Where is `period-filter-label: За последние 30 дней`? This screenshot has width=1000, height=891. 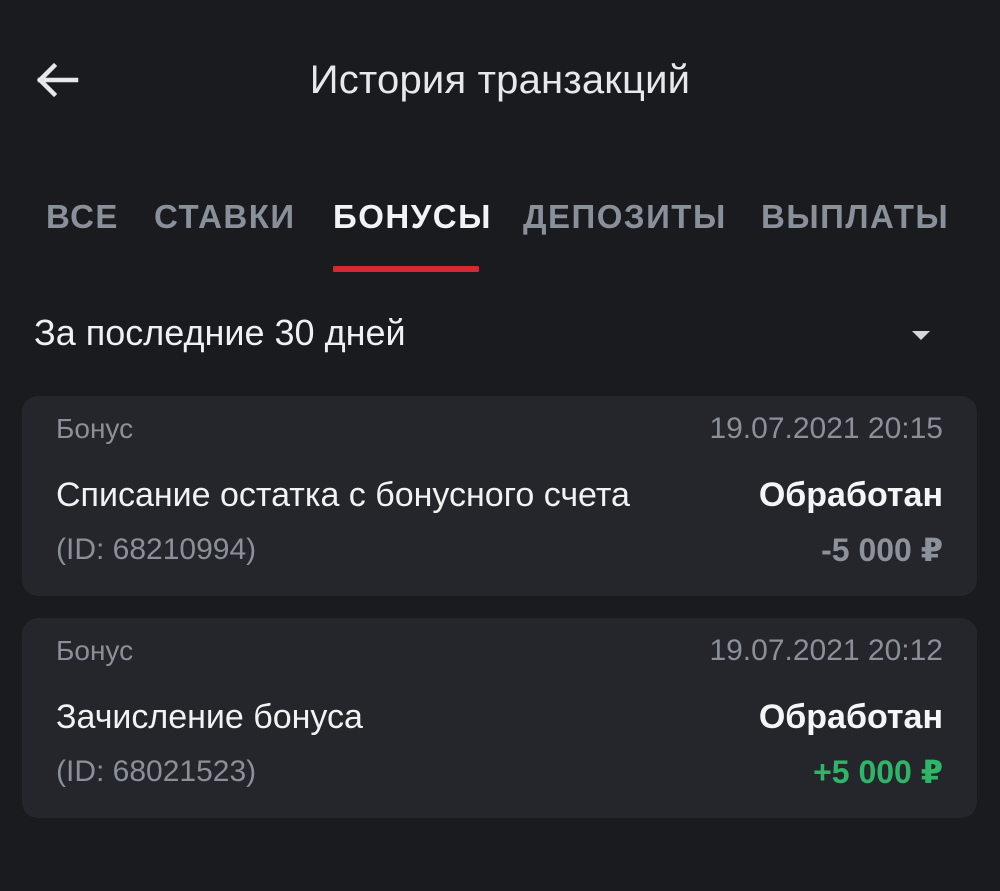
period-filter-label: За последние 30 дней is located at coordinates (220, 332).